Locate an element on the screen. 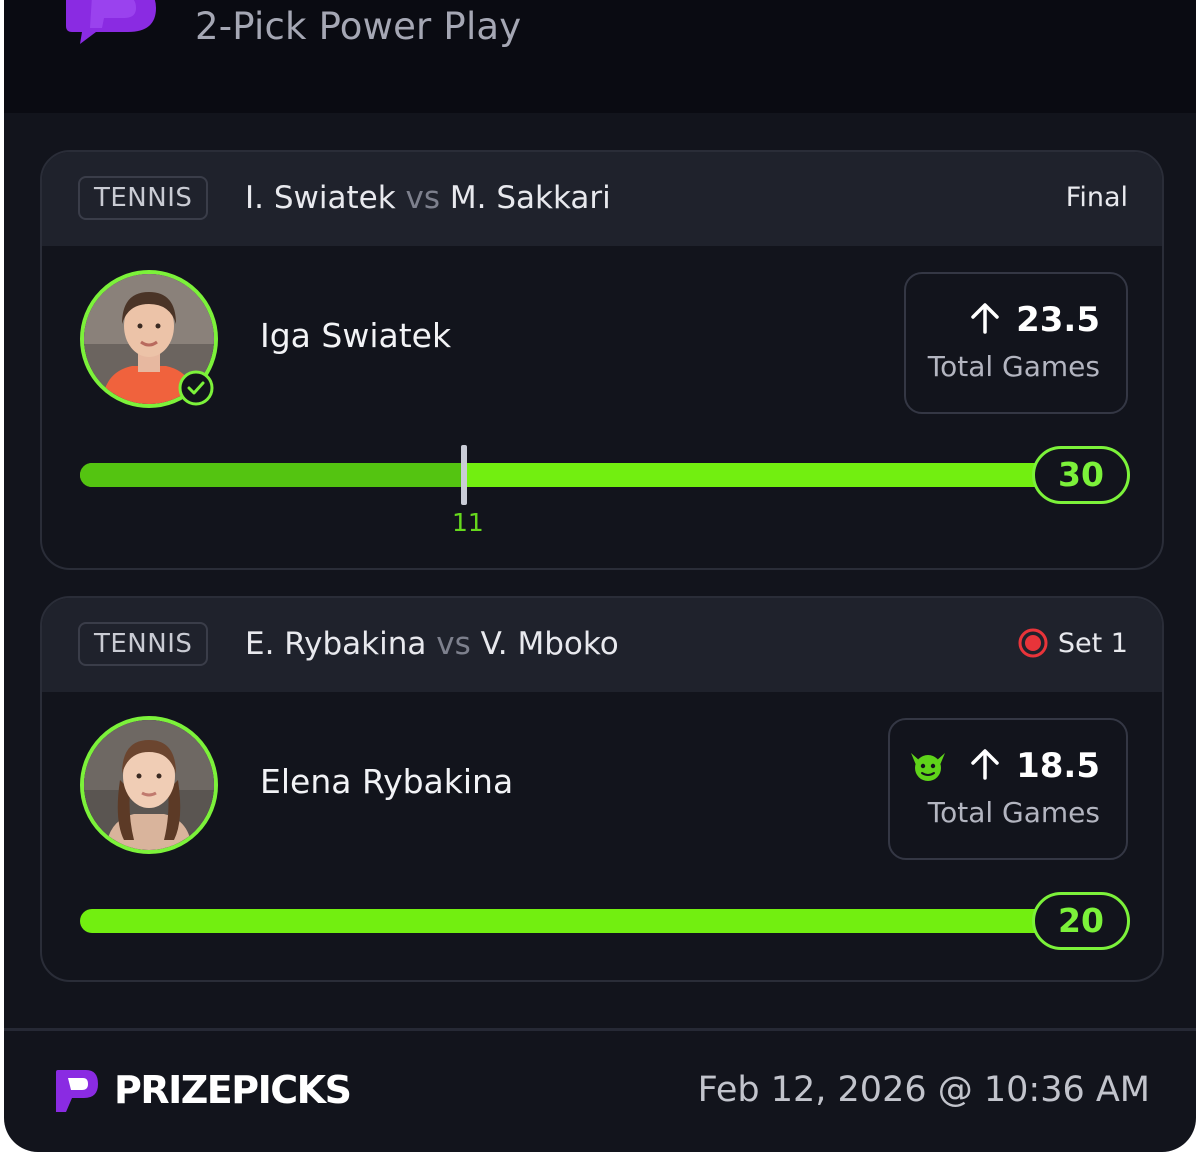 The height and width of the screenshot is (1155, 1200). timestamp: Feb 12, 2026 @ 10:36 AM is located at coordinates (923, 1090).